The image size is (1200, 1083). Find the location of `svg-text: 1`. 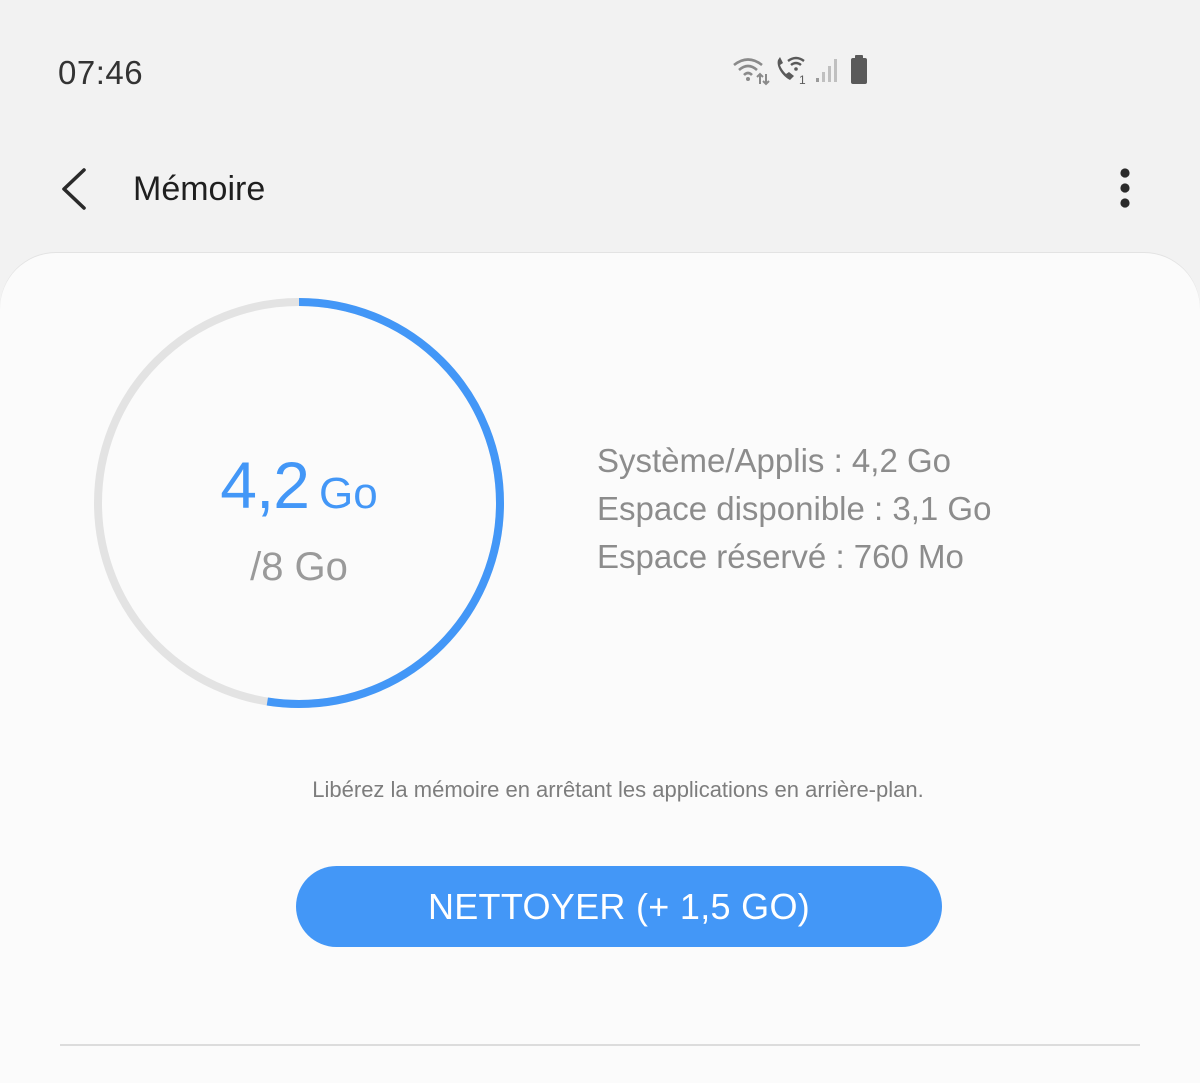

svg-text: 1 is located at coordinates (802, 79).